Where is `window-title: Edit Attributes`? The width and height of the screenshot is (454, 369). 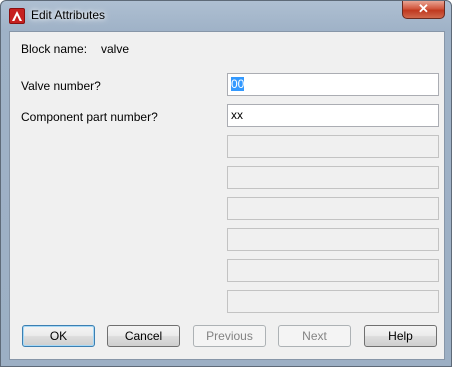
window-title: Edit Attributes is located at coordinates (68, 15).